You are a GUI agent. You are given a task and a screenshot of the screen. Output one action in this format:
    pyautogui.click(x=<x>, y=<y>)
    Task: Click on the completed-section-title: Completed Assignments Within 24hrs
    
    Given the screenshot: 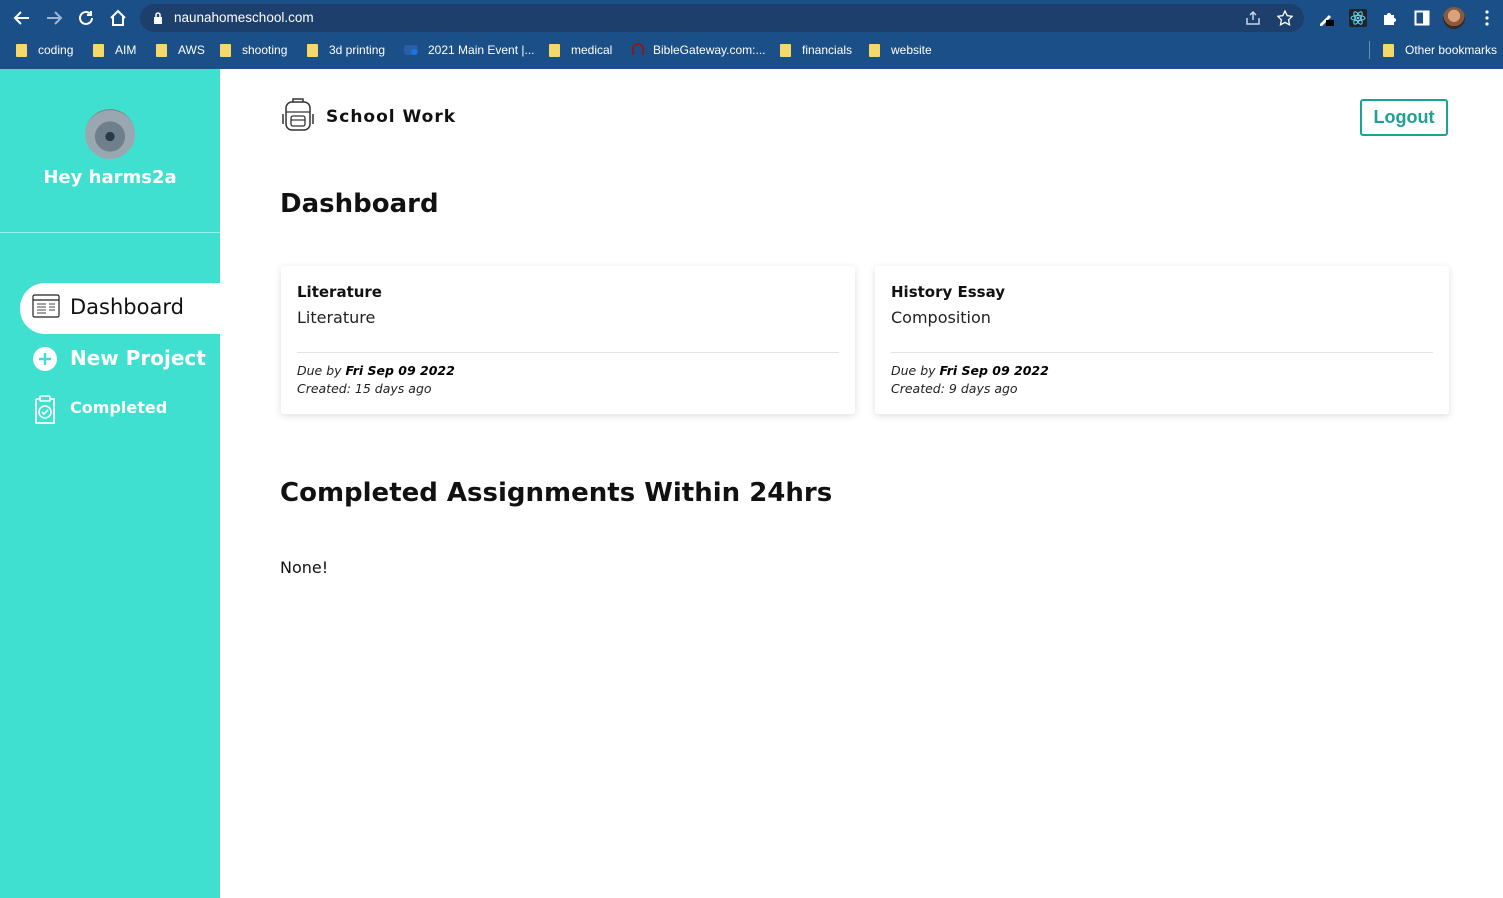 What is the action you would take?
    pyautogui.click(x=556, y=493)
    